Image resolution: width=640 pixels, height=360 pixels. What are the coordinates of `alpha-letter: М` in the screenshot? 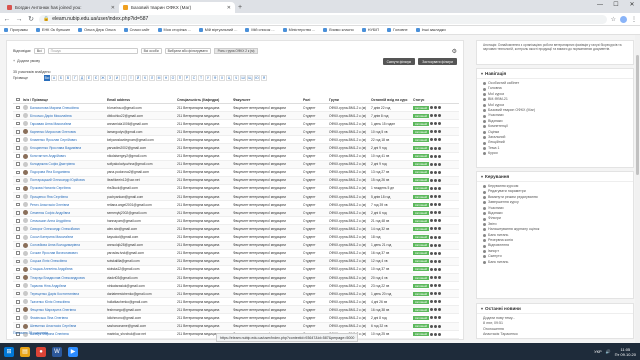 It's located at (159, 78).